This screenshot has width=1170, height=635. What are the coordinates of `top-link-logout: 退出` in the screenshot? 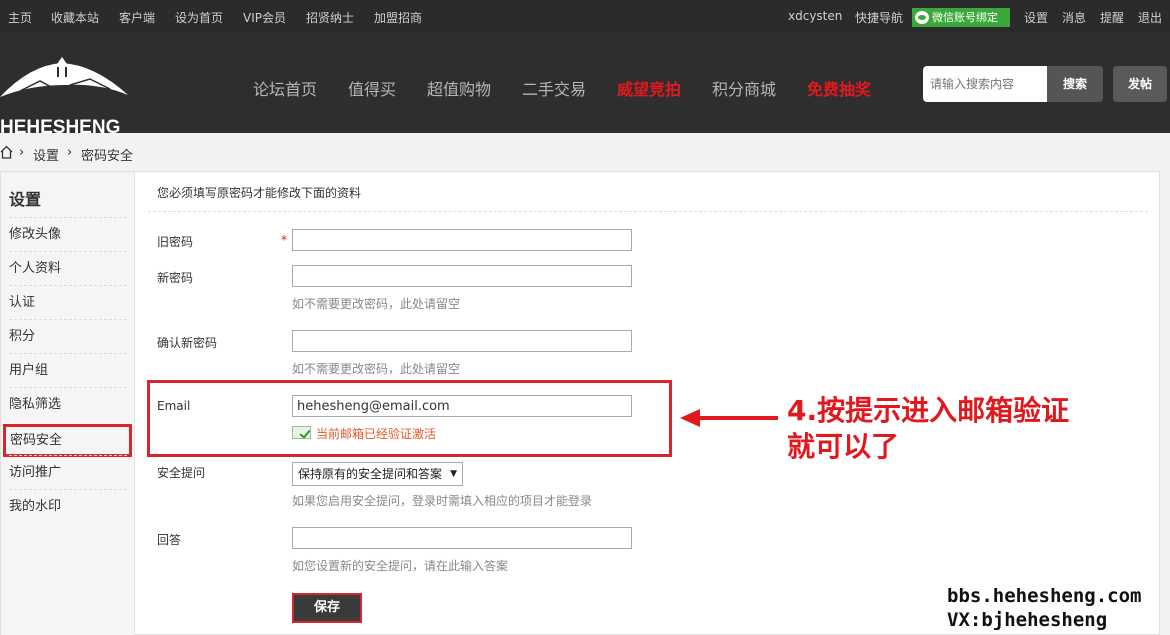 It's located at (1150, 17).